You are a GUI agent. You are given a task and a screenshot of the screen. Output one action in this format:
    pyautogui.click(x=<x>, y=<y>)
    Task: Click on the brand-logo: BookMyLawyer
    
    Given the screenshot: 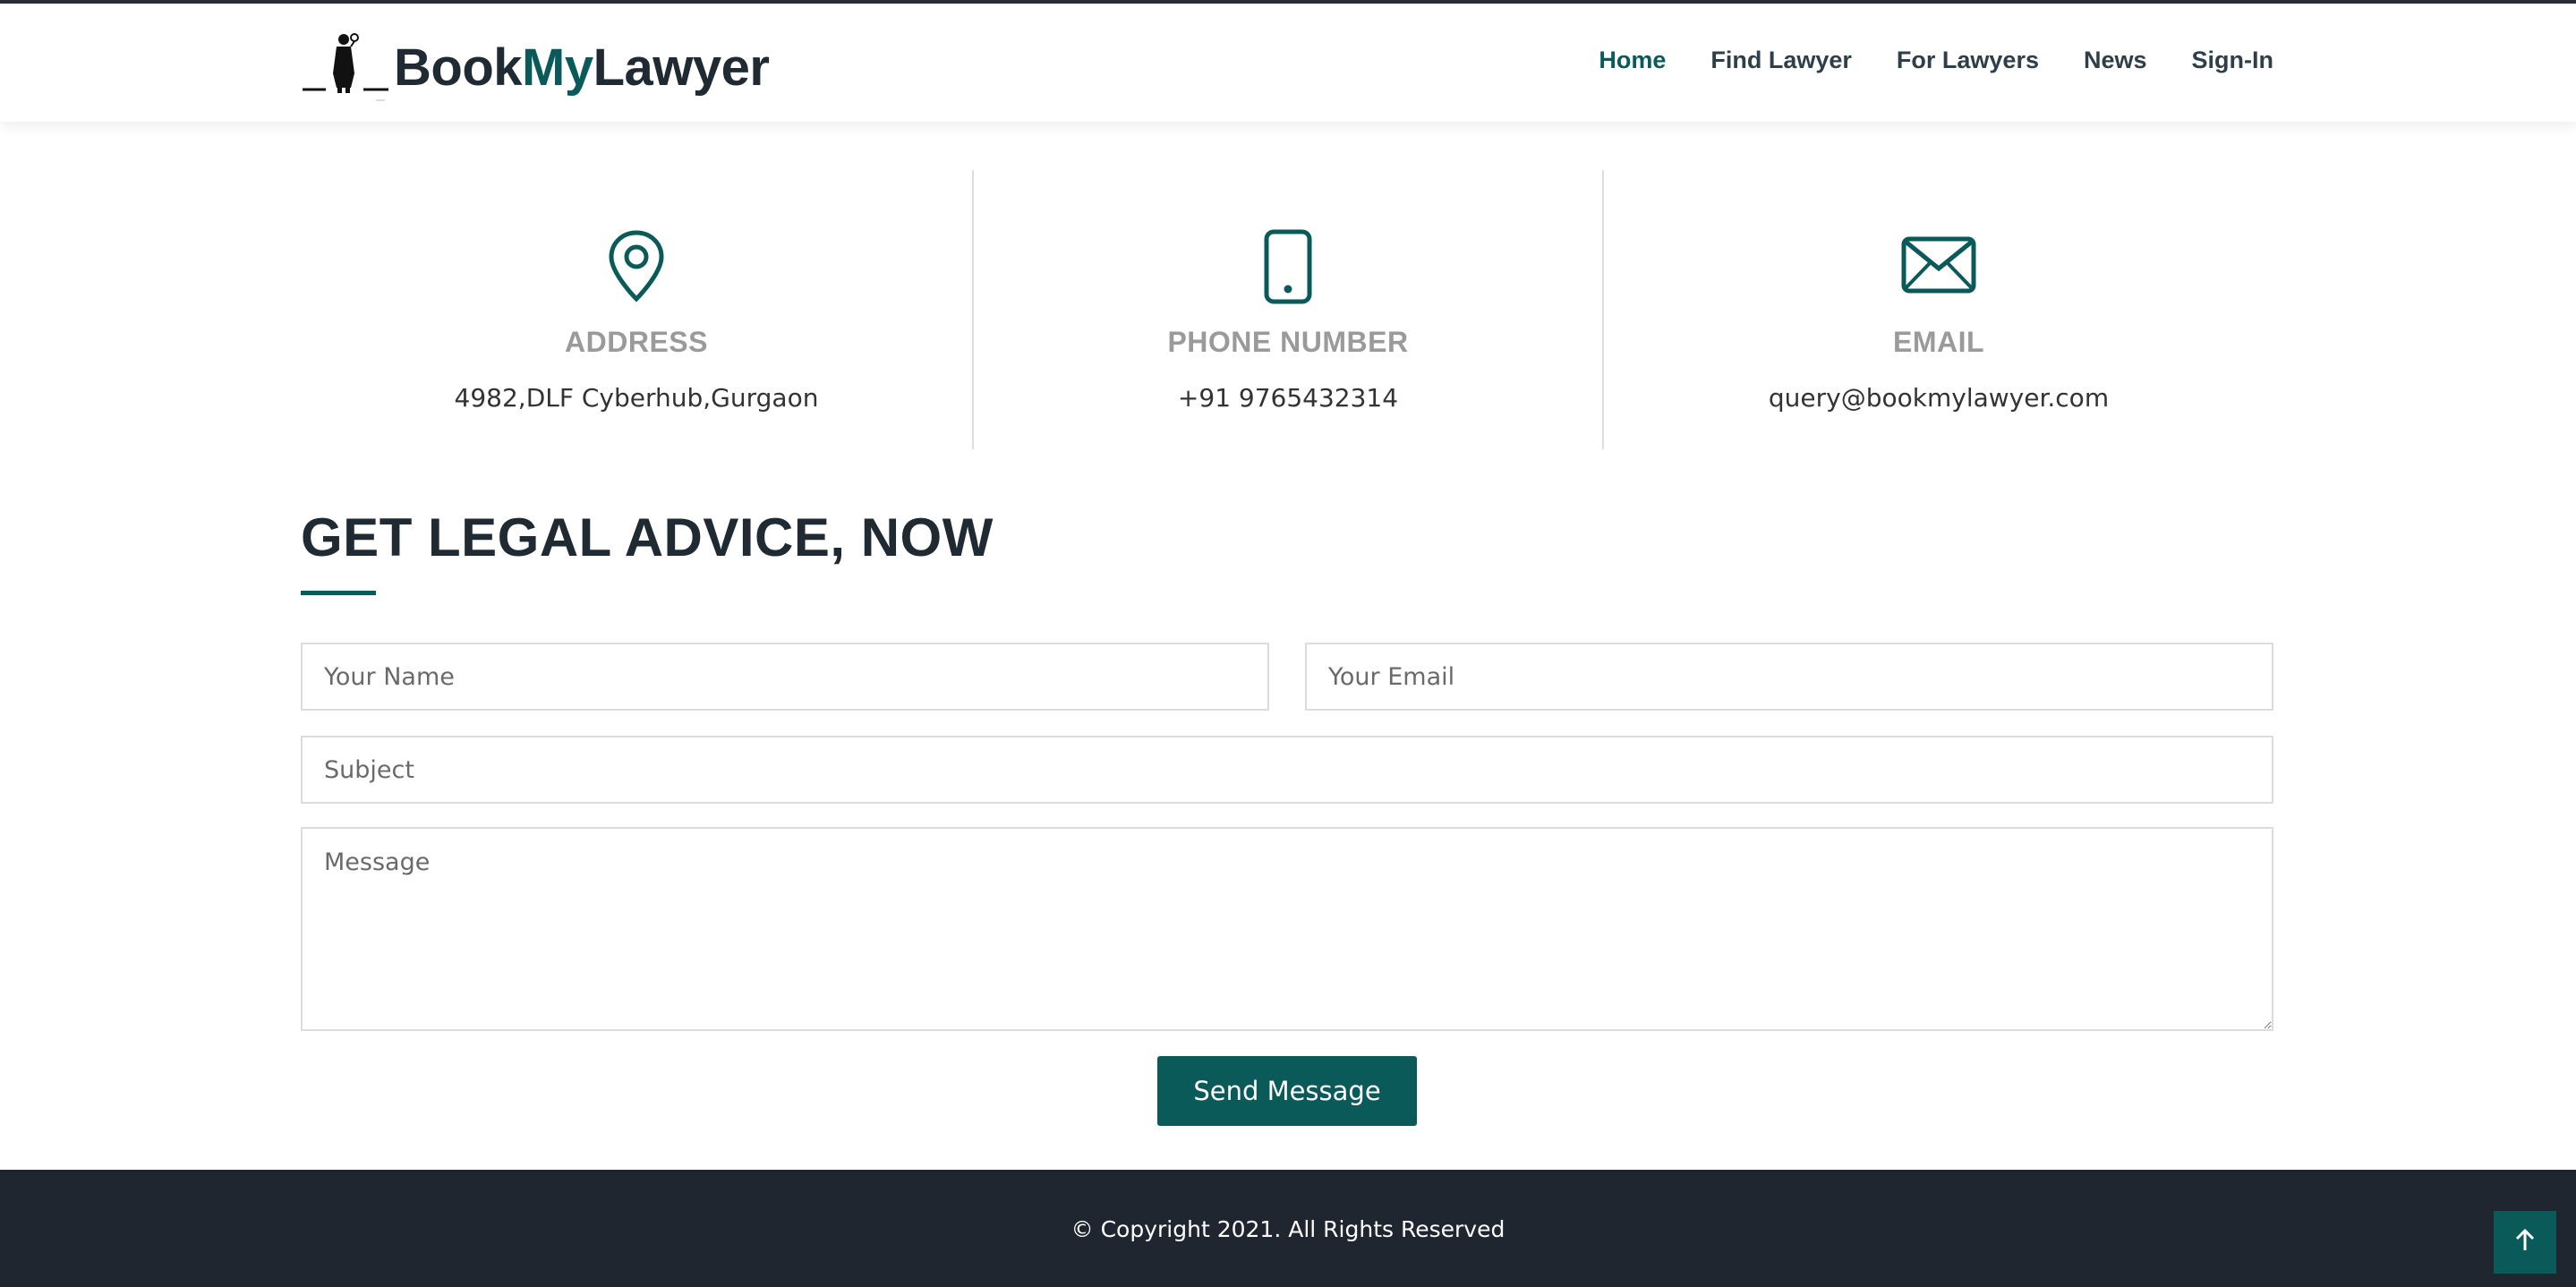 What is the action you would take?
    pyautogui.click(x=535, y=67)
    